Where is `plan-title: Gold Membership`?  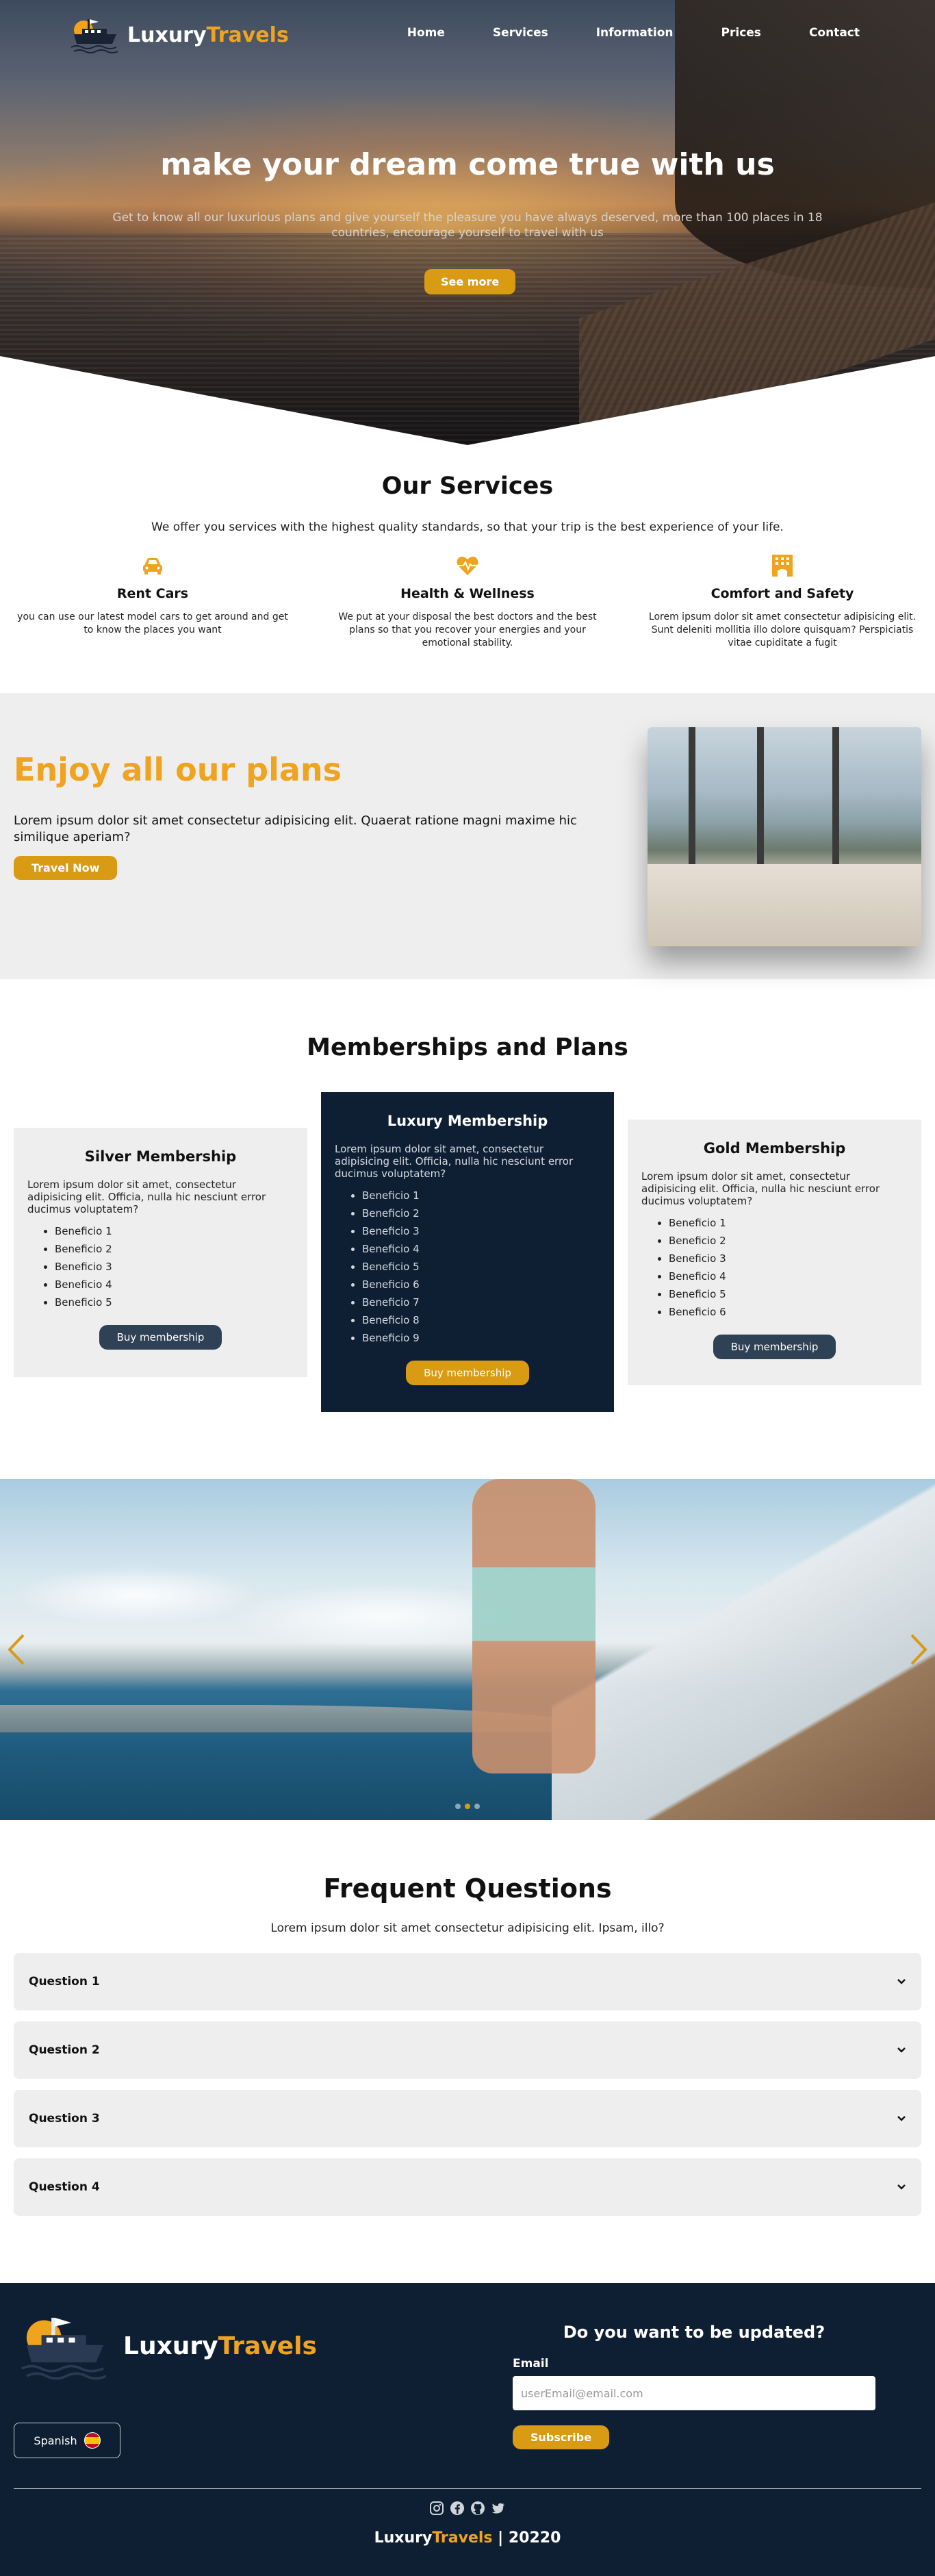 plan-title: Gold Membership is located at coordinates (774, 1148).